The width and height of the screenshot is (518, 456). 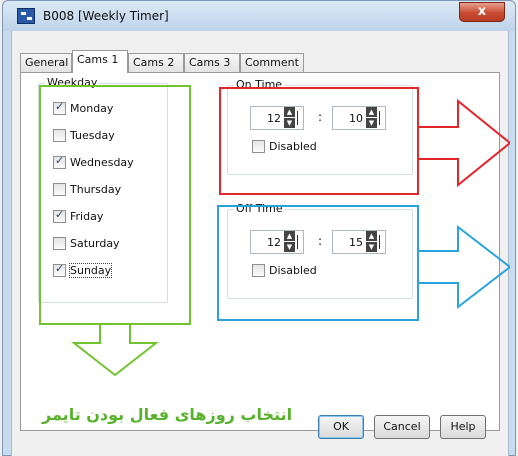 I want to click on close-button: x, so click(x=482, y=12).